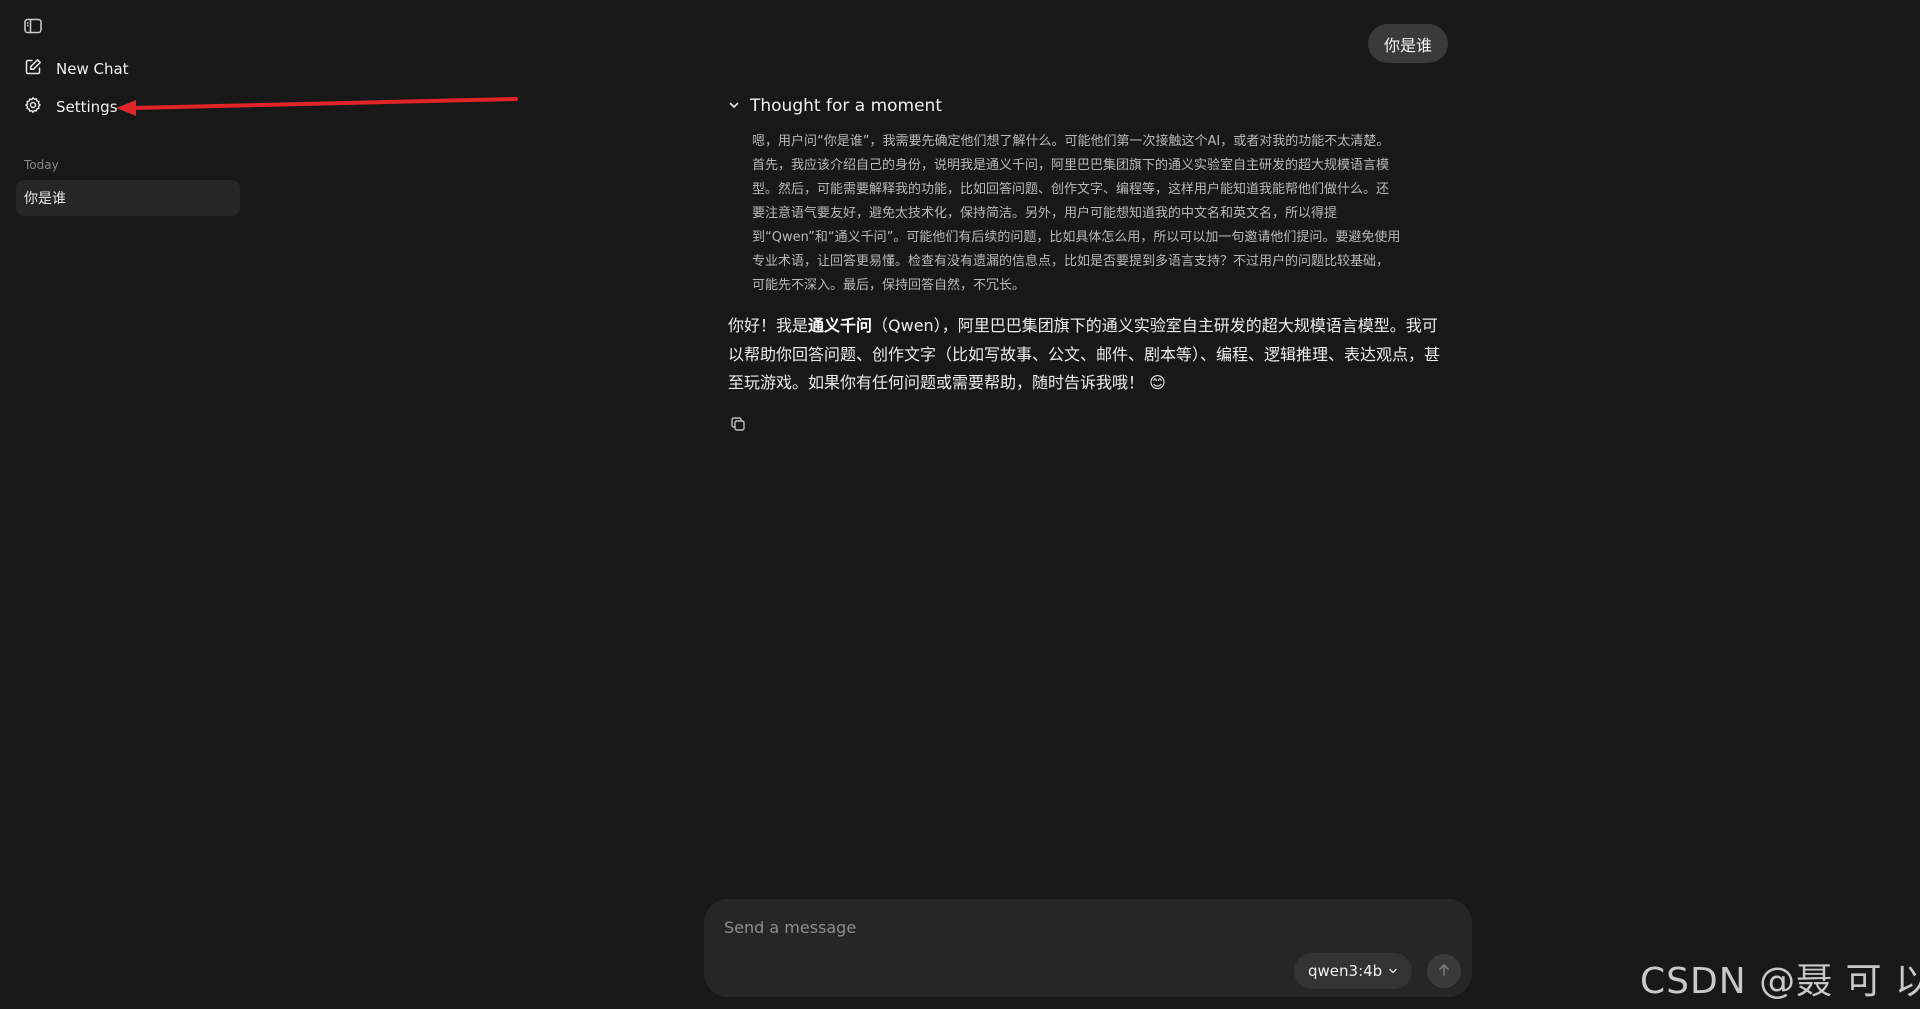 The height and width of the screenshot is (1009, 1920). What do you see at coordinates (1157, 382) in the screenshot?
I see `smile-emoji-icon: 😊` at bounding box center [1157, 382].